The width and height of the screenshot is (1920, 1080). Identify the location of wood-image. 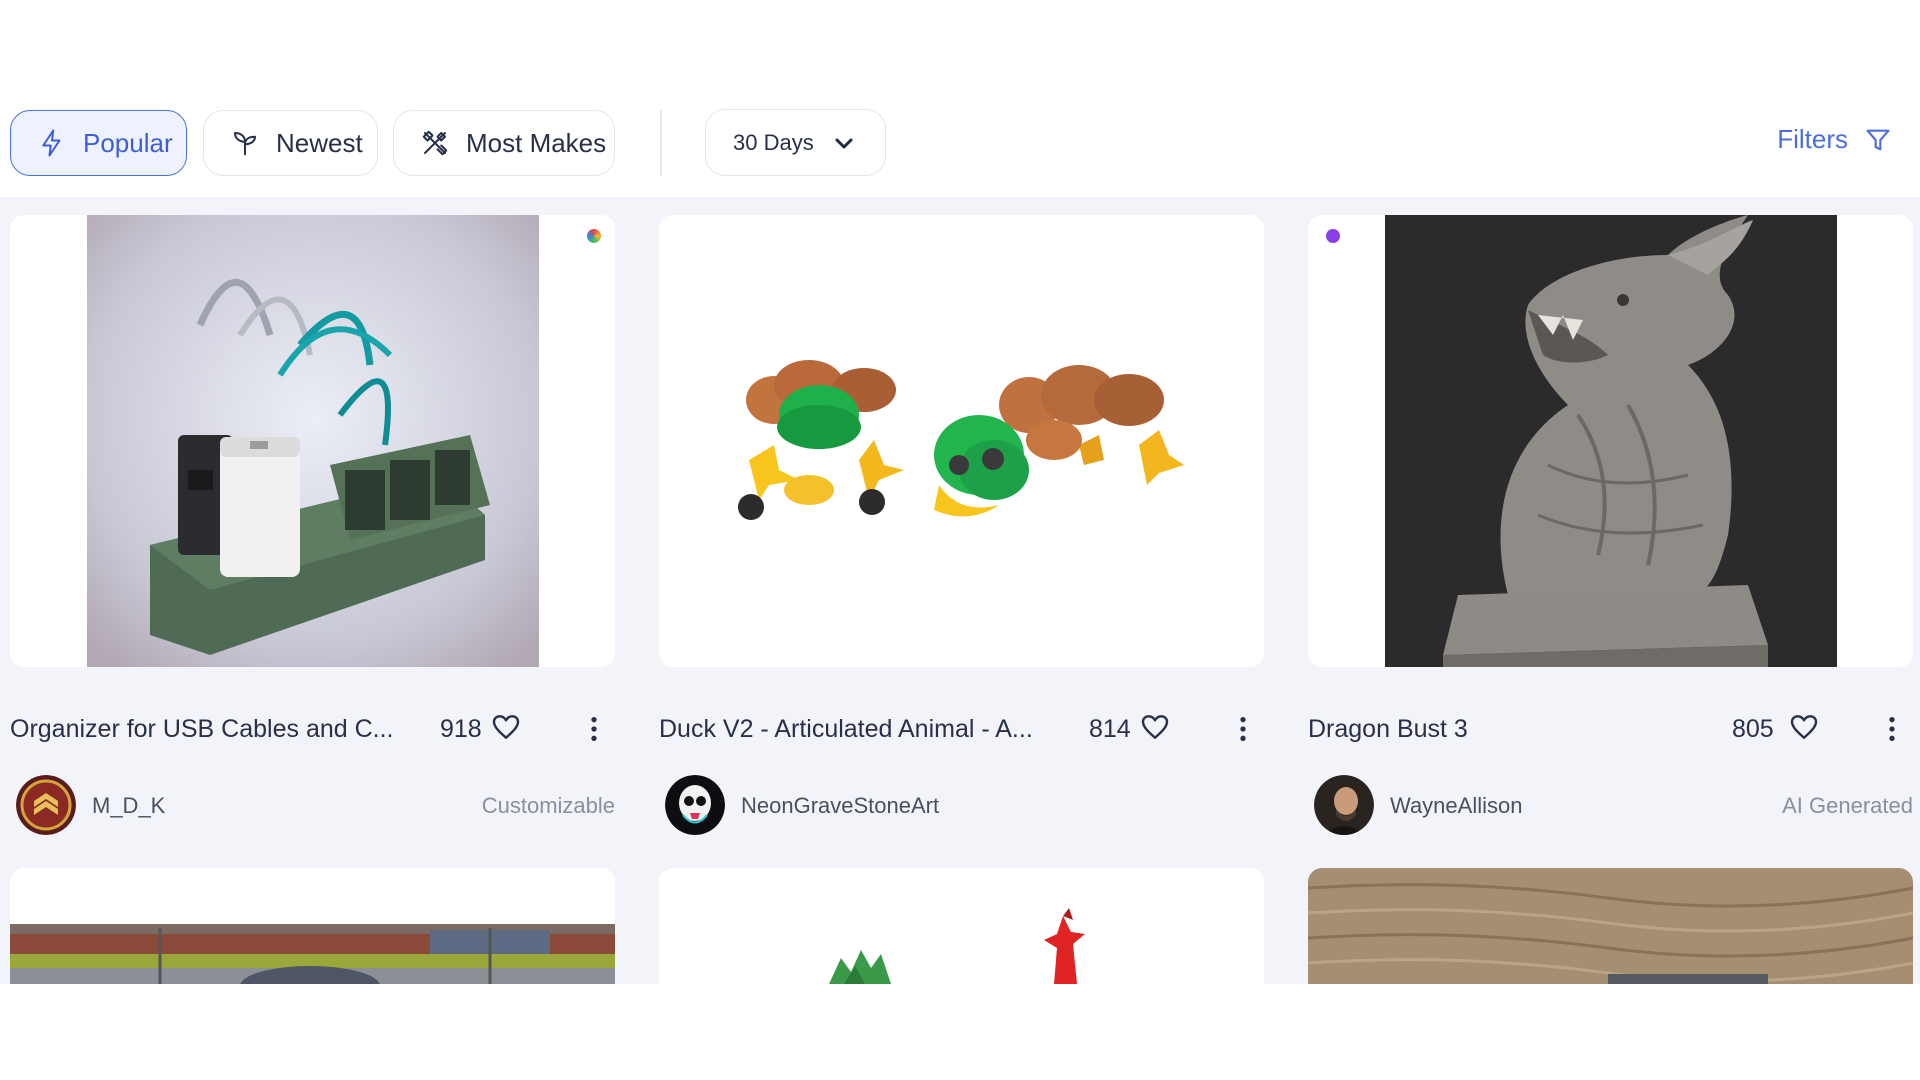
(1610, 926).